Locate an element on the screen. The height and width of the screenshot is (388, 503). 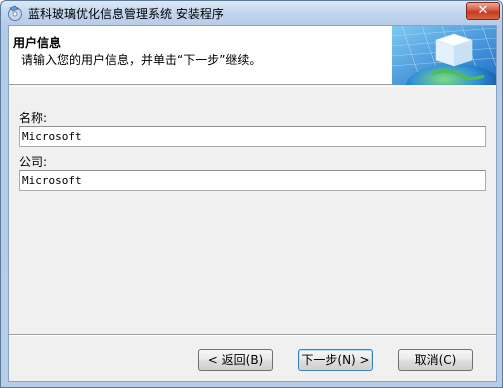
close-icon: ✕ is located at coordinates (483, 10).